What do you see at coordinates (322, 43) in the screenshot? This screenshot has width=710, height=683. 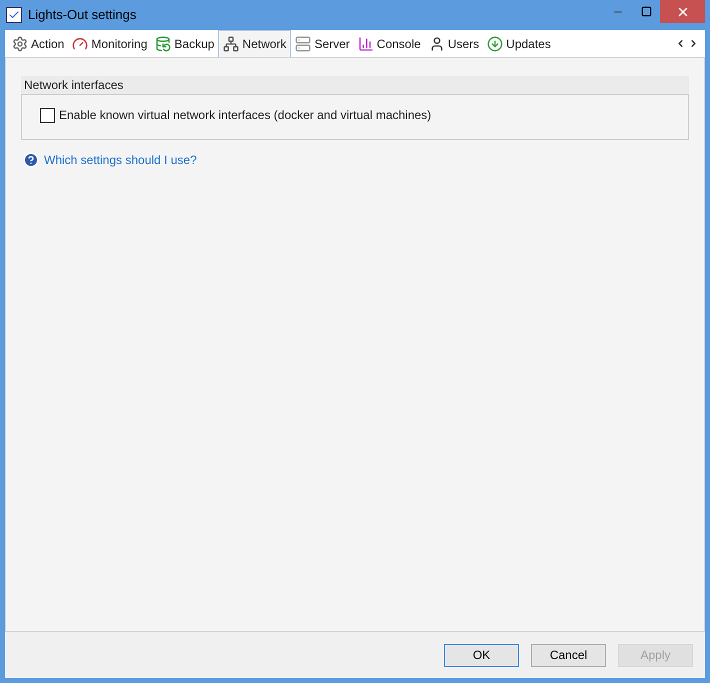 I see `tab: Server` at bounding box center [322, 43].